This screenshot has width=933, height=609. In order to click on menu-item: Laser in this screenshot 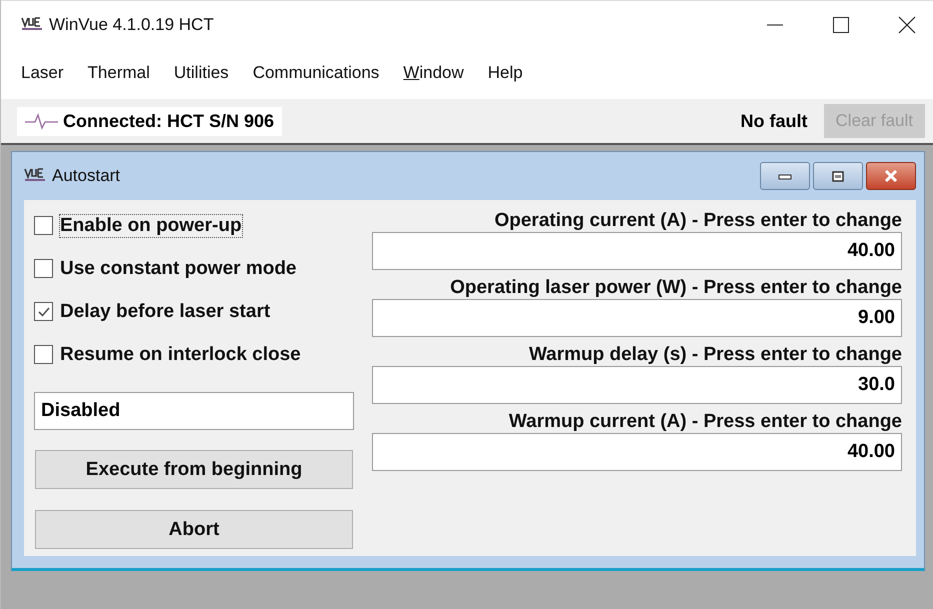, I will do `click(42, 73)`.